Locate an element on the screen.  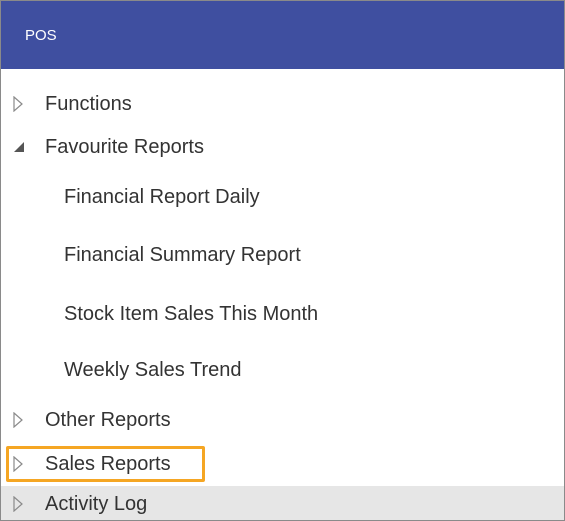
tree-item-label: Weekly Sales Trend is located at coordinates (153, 369).